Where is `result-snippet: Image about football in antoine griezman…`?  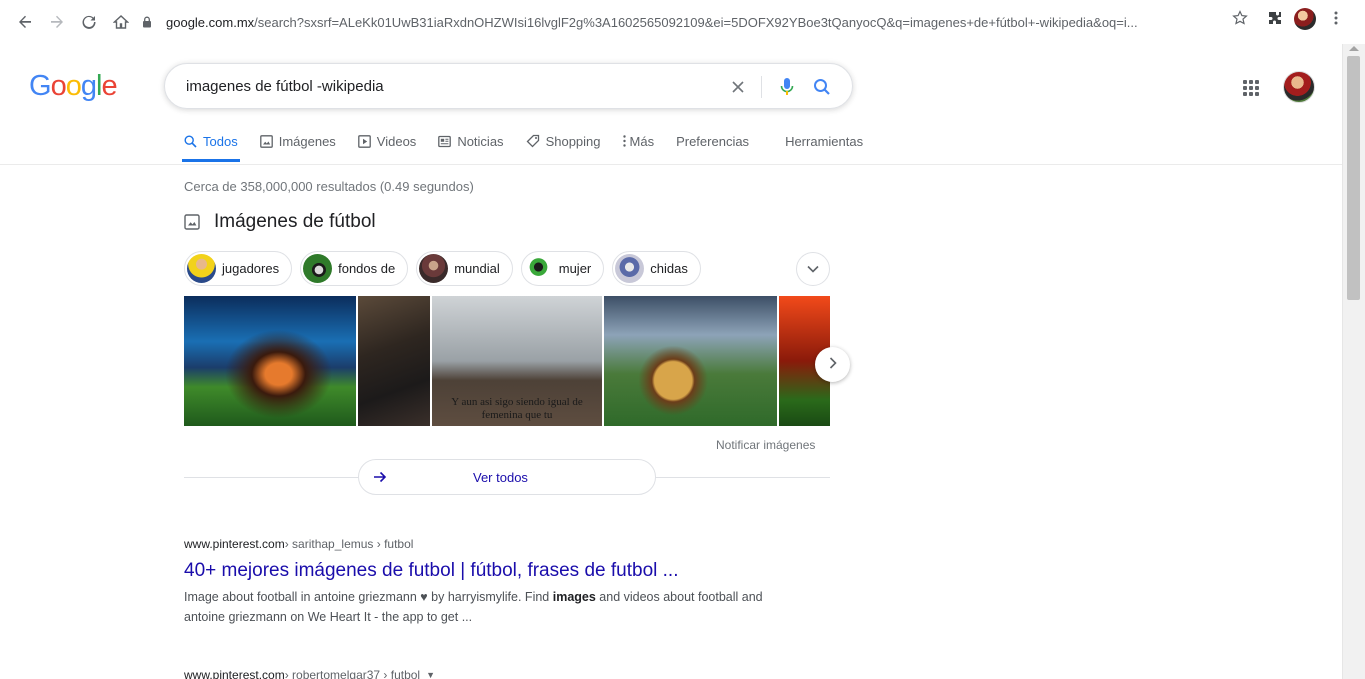 result-snippet: Image about football in antoine griezman… is located at coordinates (473, 607).